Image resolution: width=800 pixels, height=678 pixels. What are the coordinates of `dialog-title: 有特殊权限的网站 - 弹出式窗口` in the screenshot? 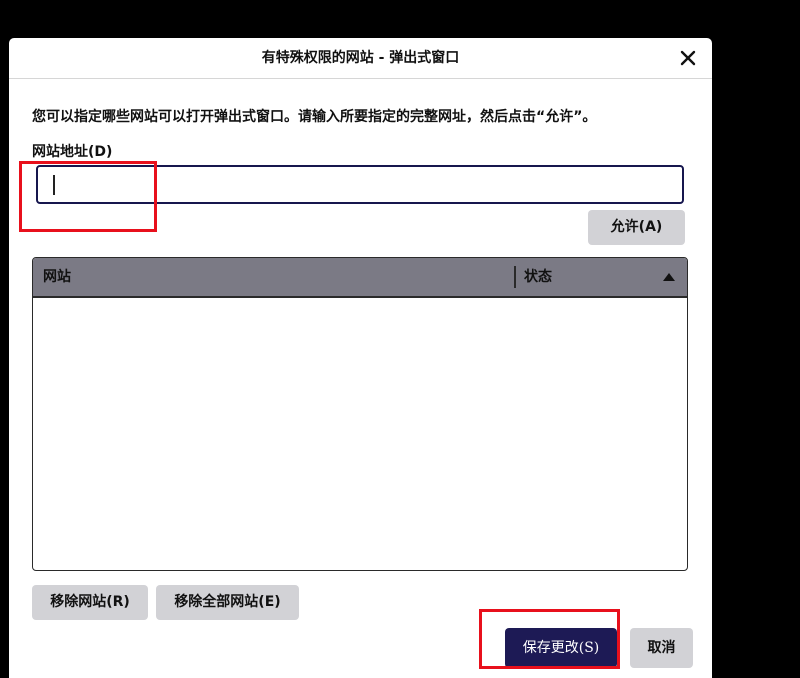 It's located at (360, 58).